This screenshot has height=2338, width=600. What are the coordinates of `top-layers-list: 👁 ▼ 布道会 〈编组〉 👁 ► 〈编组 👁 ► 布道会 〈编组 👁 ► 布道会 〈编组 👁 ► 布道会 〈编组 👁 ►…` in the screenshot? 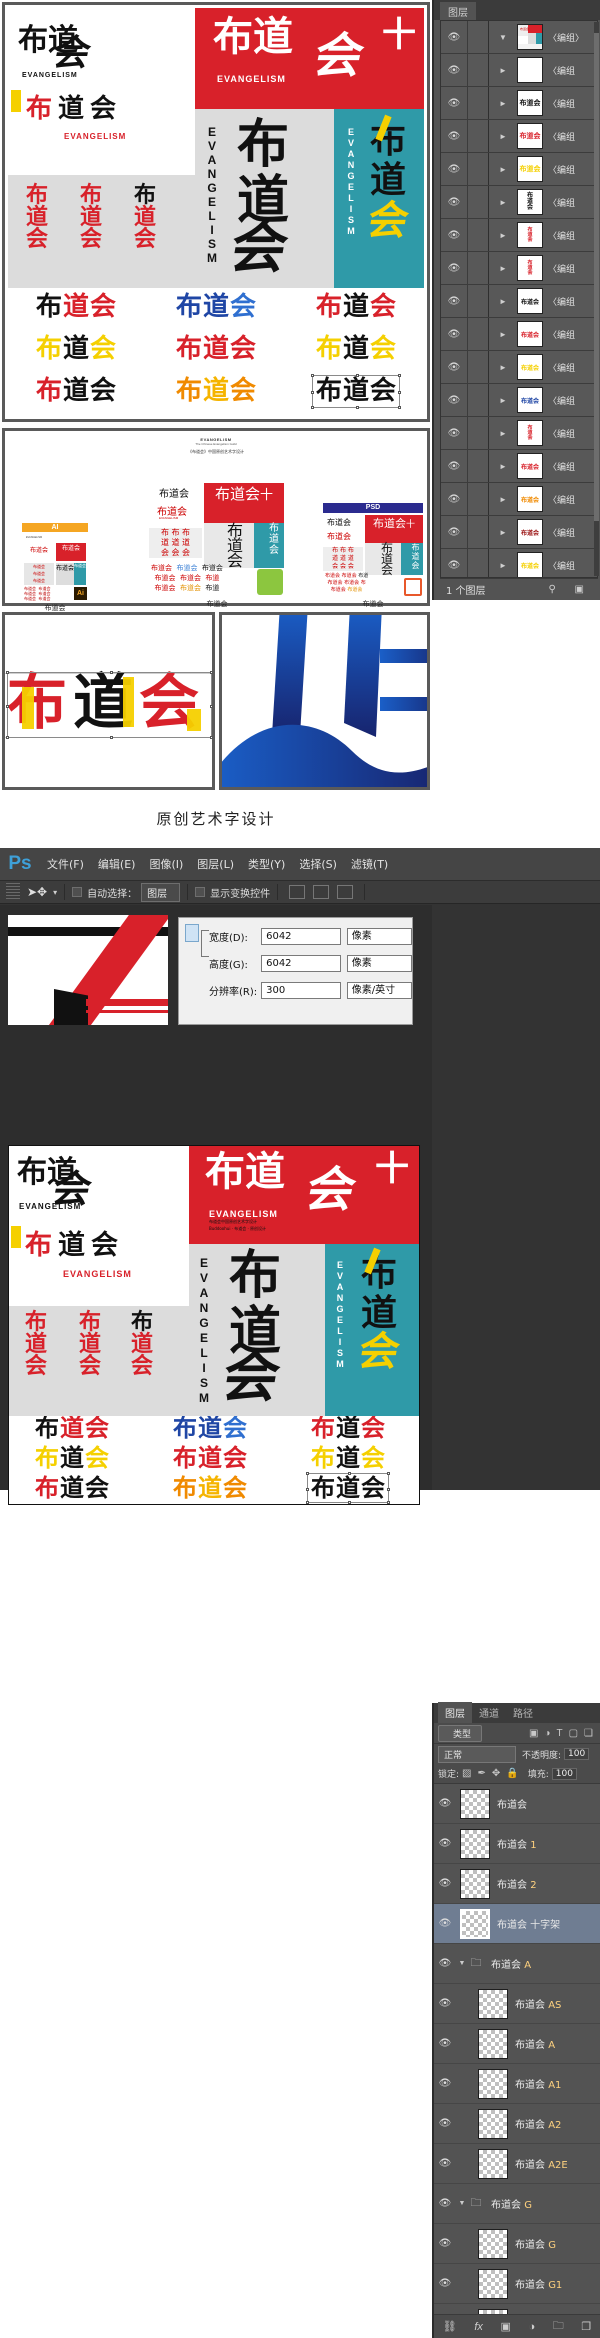 It's located at (519, 299).